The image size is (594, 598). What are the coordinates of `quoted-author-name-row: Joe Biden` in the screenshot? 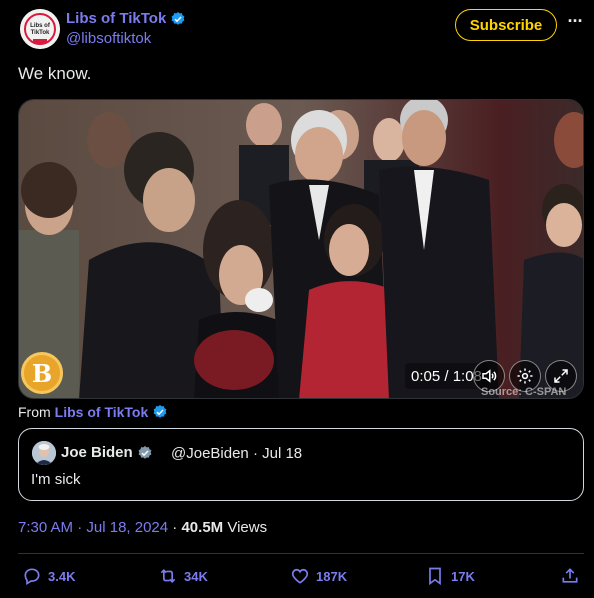 It's located at (107, 452).